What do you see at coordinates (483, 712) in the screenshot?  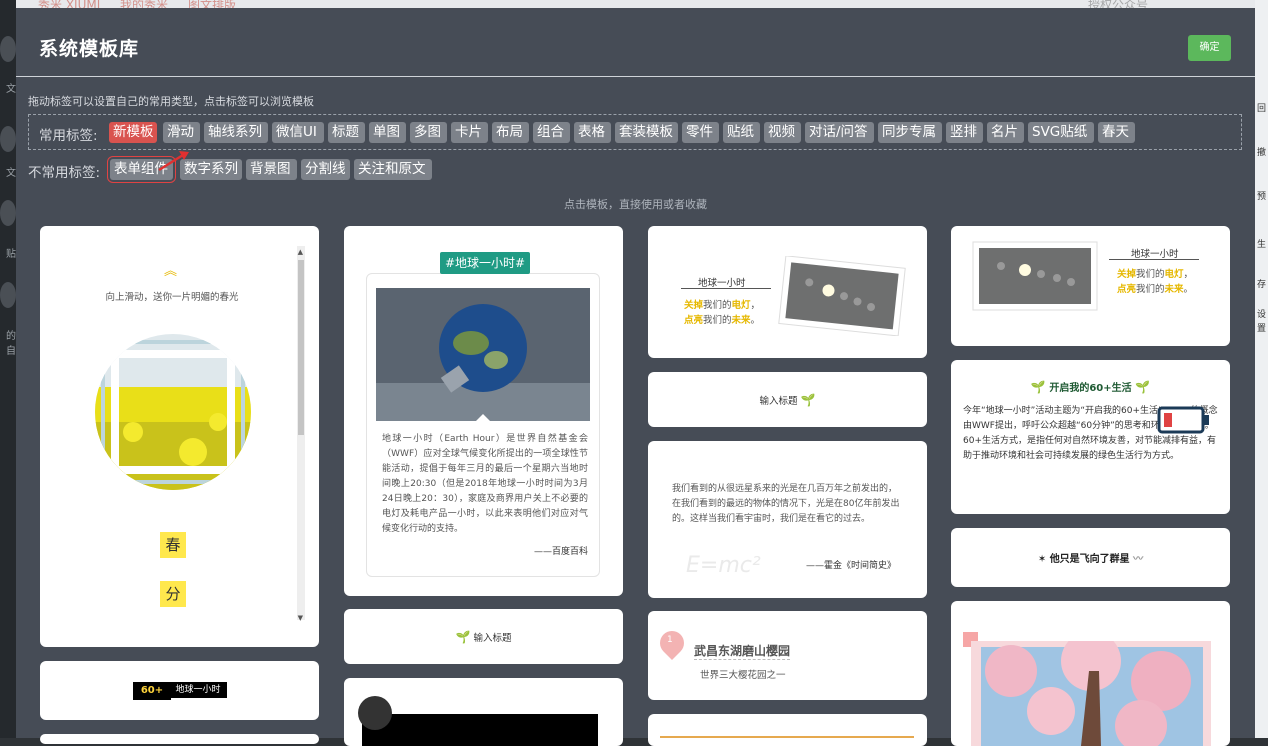 I see `template-card-dark` at bounding box center [483, 712].